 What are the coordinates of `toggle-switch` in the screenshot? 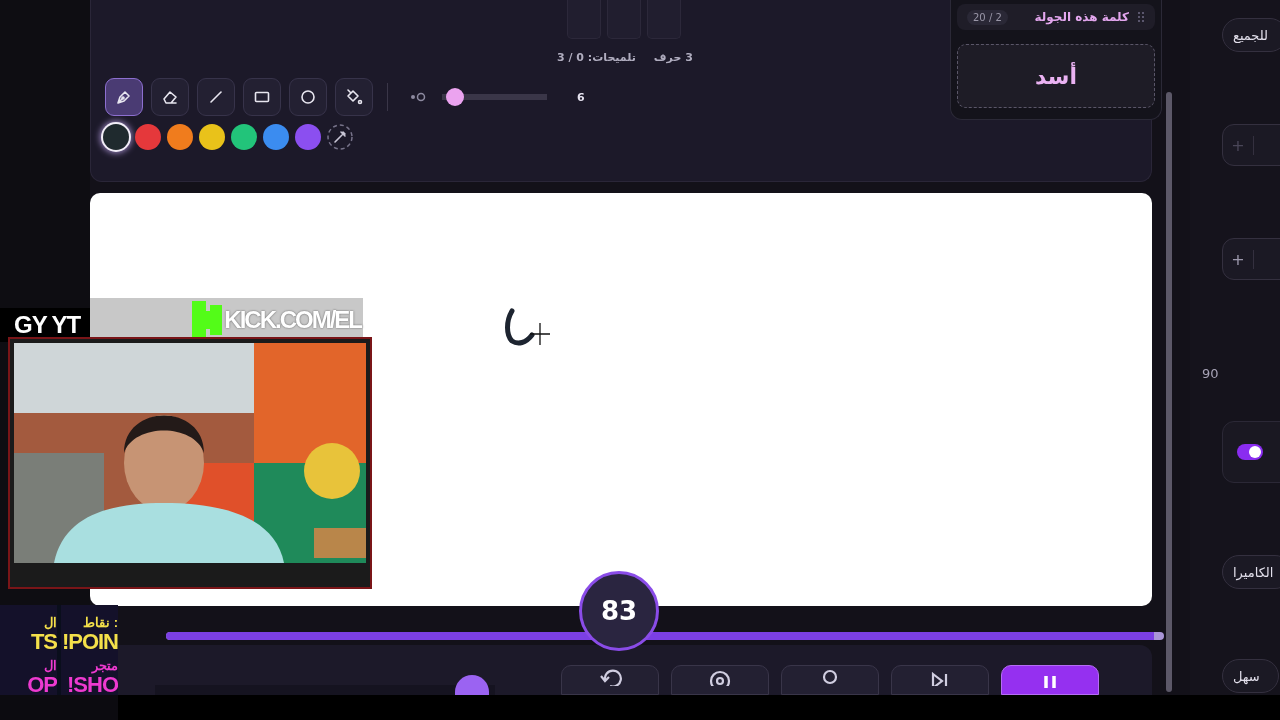 It's located at (1250, 452).